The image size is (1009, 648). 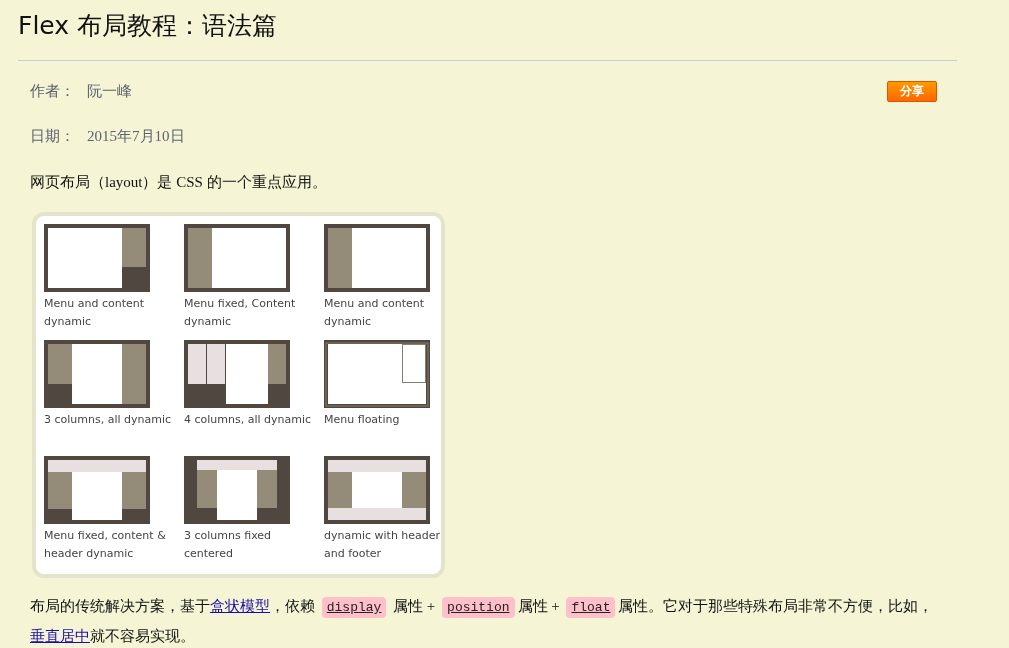 What do you see at coordinates (60, 636) in the screenshot?
I see `link: 垂直居中` at bounding box center [60, 636].